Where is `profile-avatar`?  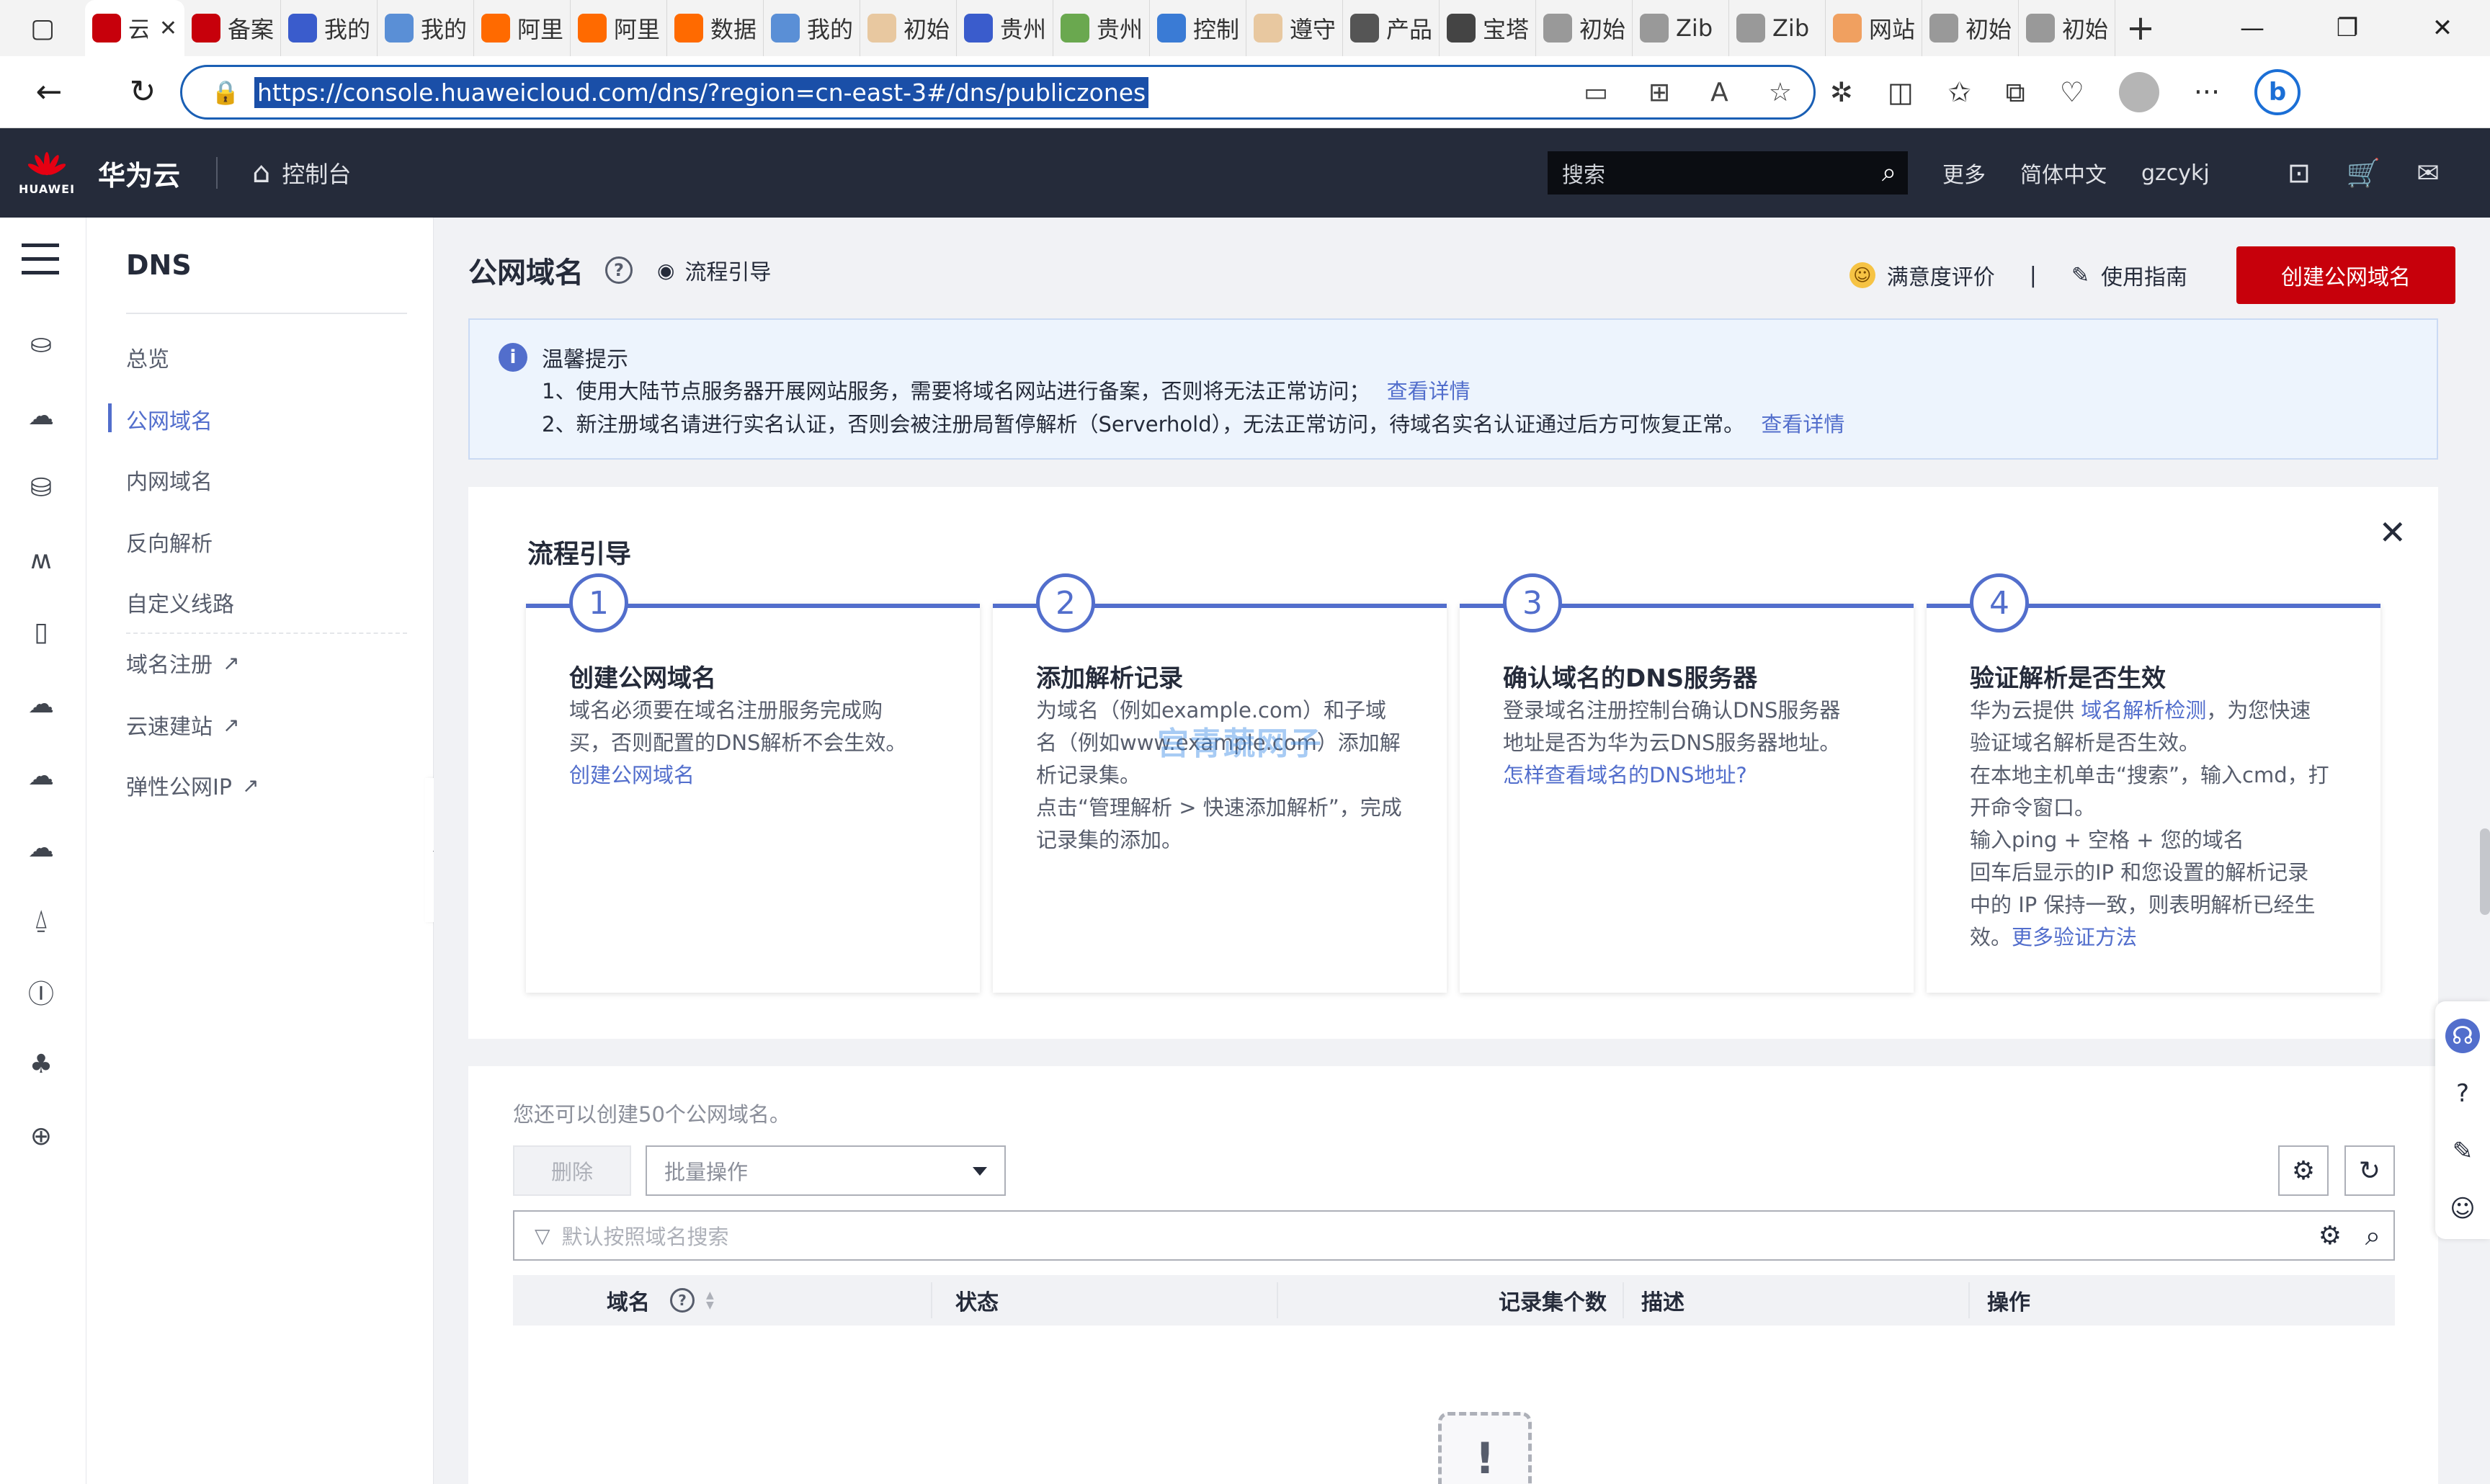
profile-avatar is located at coordinates (2138, 92).